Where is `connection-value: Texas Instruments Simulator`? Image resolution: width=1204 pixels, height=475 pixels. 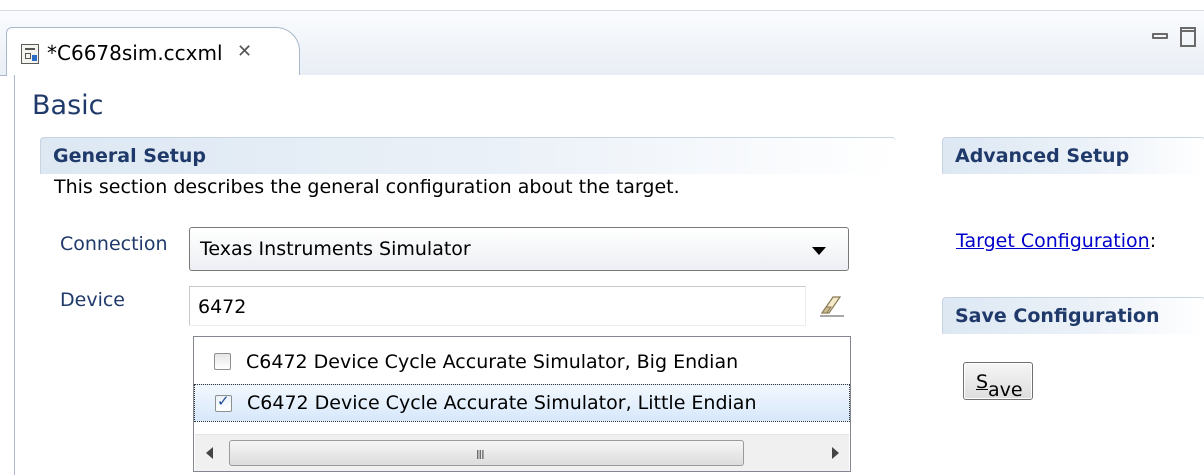
connection-value: Texas Instruments Simulator is located at coordinates (335, 249).